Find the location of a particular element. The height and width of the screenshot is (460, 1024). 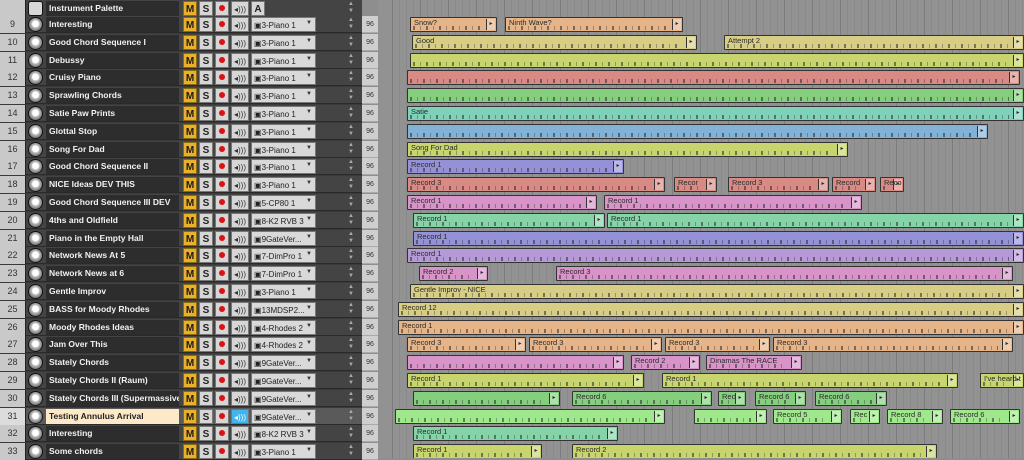

track-name: Piano in the Empty Hall is located at coordinates (112, 238).